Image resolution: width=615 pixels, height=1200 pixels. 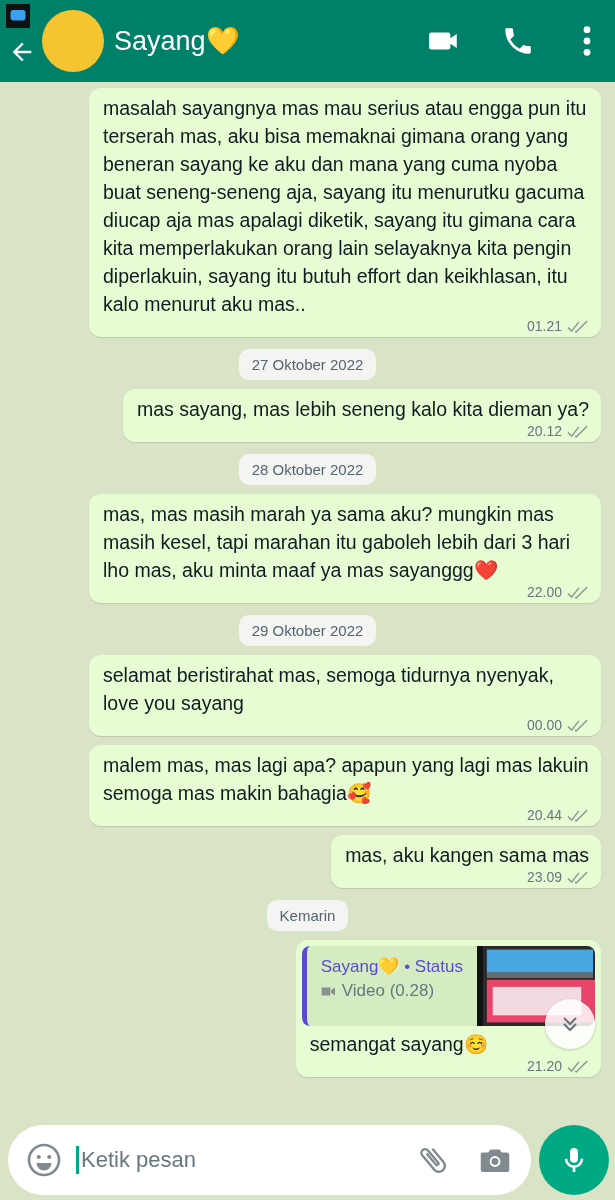 I want to click on quote-author: Sayang💛 • Status, so click(x=391, y=966).